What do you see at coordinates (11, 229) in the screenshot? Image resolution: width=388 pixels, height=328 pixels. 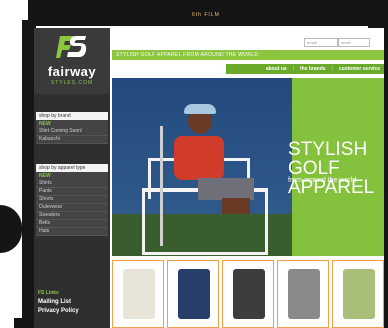 I see `film-notch` at bounding box center [11, 229].